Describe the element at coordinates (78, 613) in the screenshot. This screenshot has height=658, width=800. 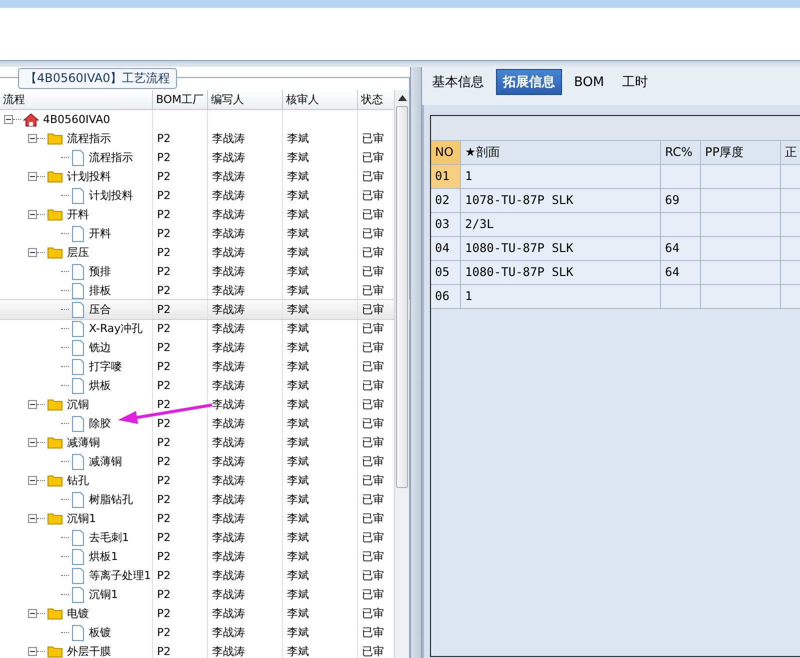
I see `tree-item-label: 电镀` at that location.